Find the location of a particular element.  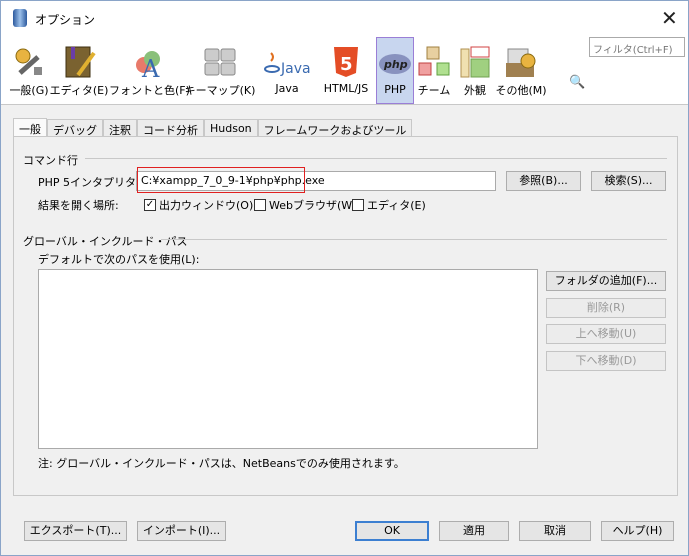

html5-icon: 5 is located at coordinates (346, 62).